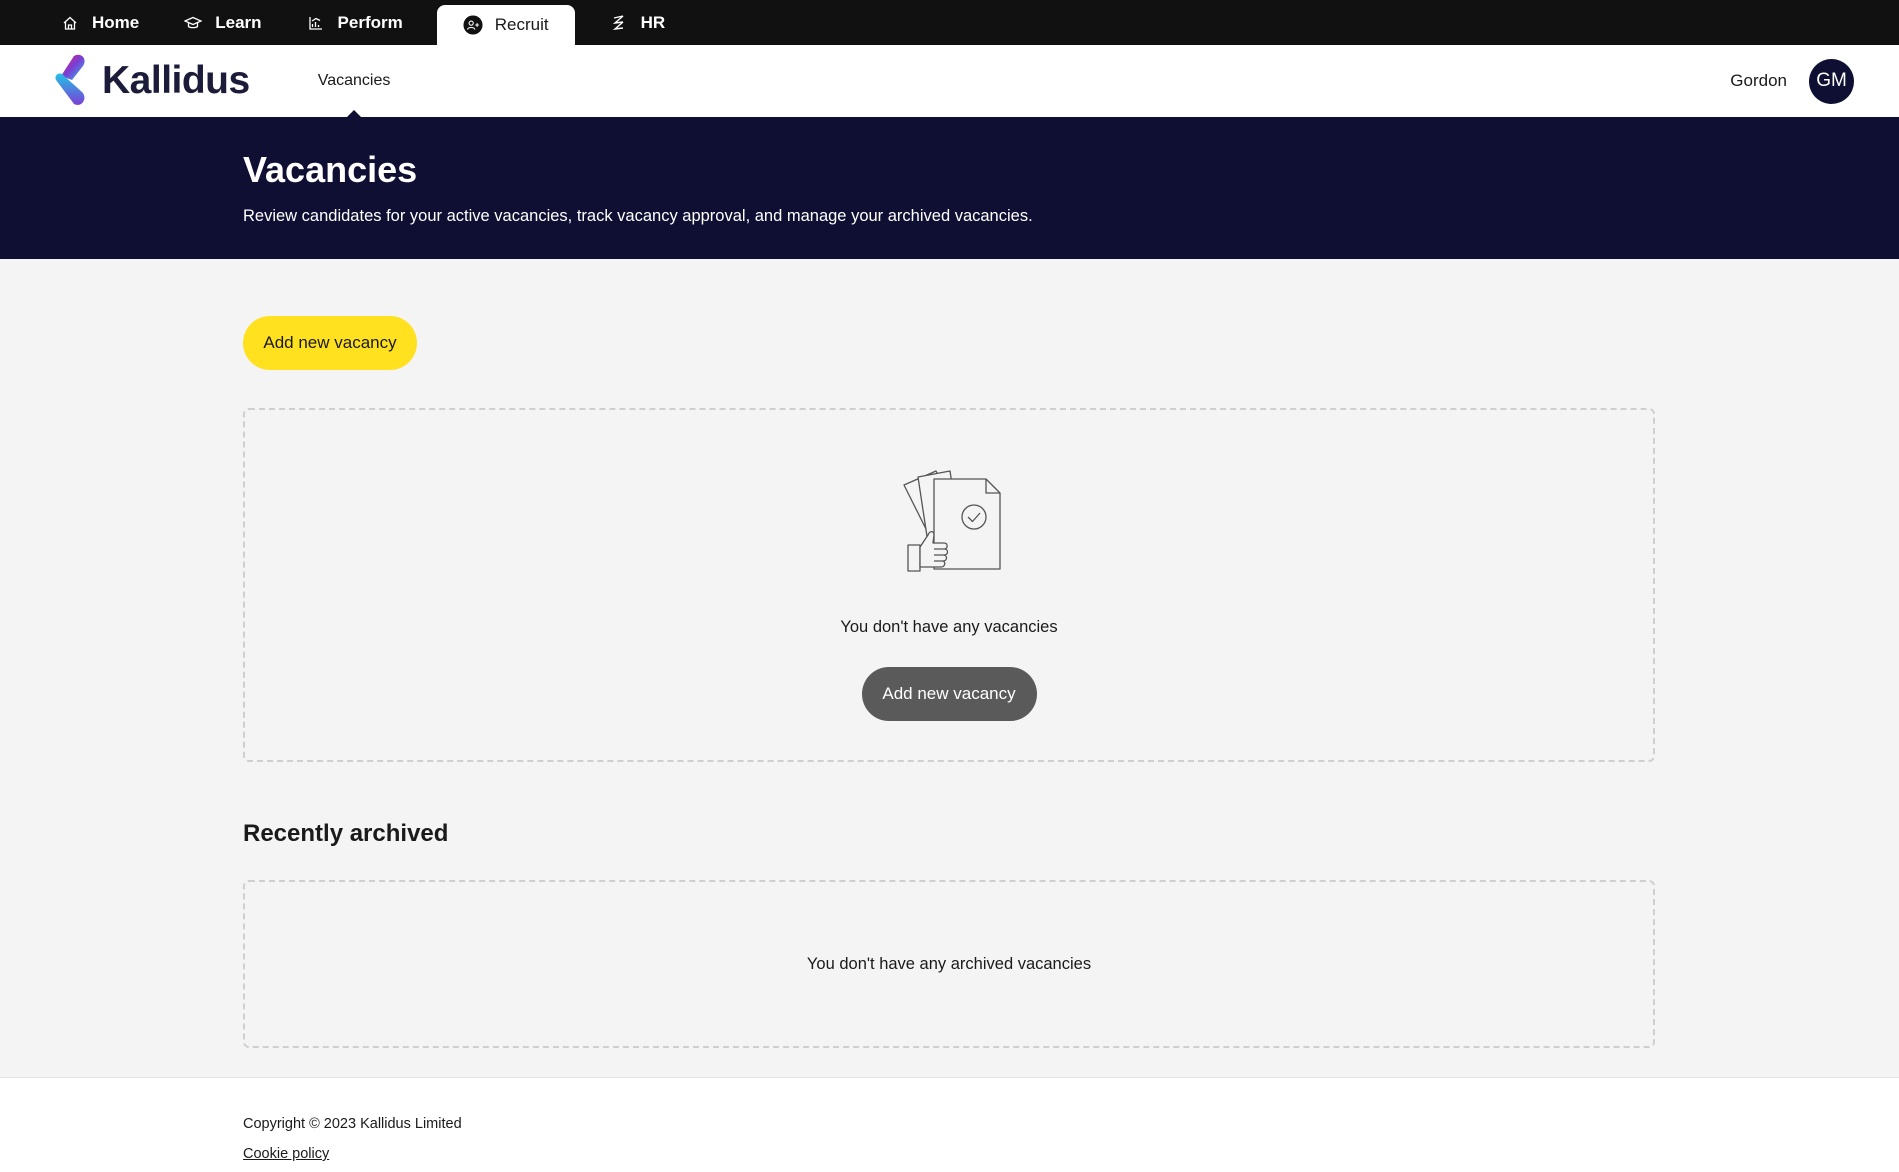 Image resolution: width=1899 pixels, height=1172 pixels. I want to click on kallidus-logo-icon, so click(70, 79).